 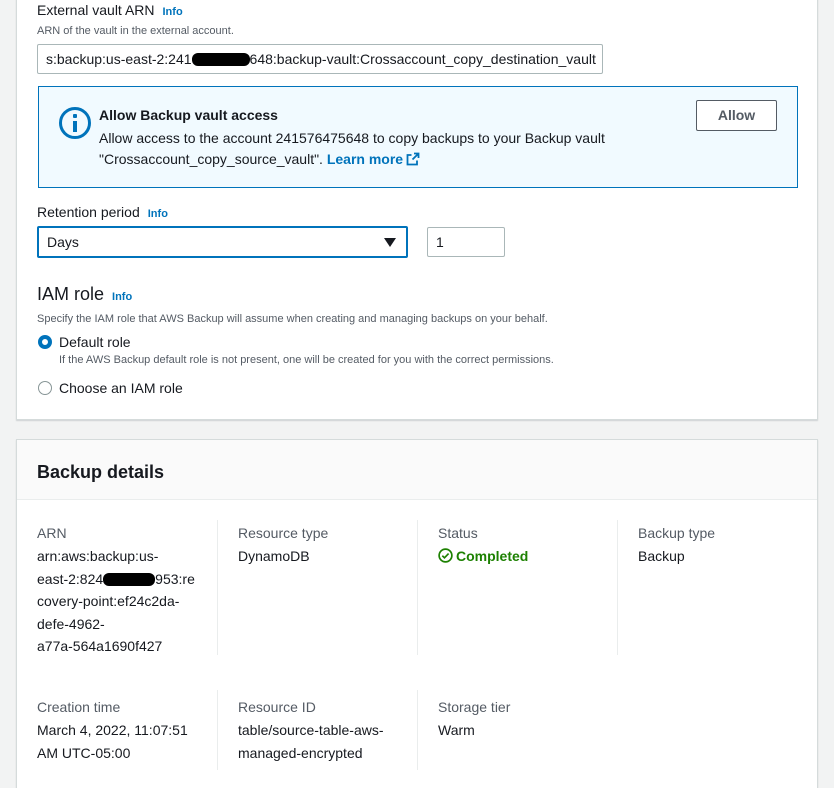 I want to click on arn-line: east-2:824 953:re, so click(x=116, y=578).